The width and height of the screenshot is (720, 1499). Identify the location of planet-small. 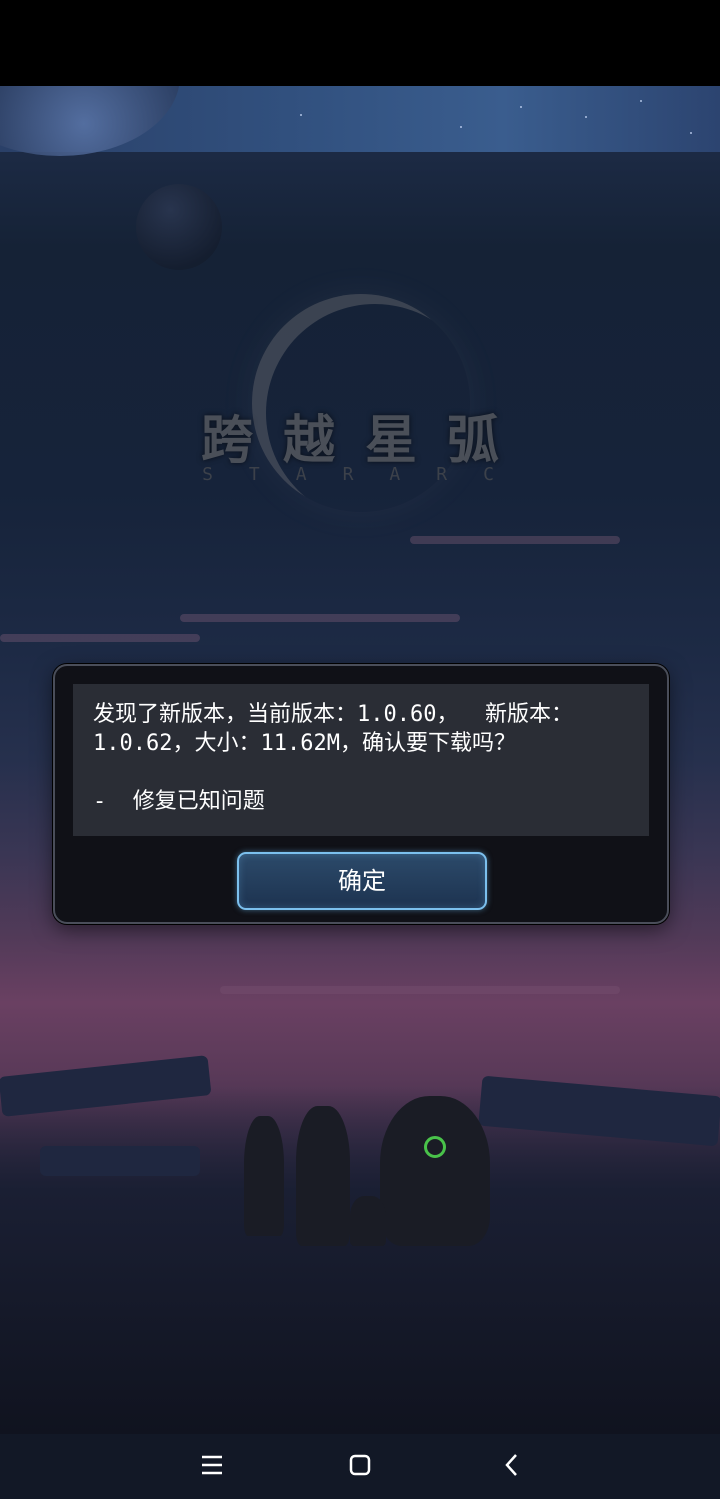
(179, 227).